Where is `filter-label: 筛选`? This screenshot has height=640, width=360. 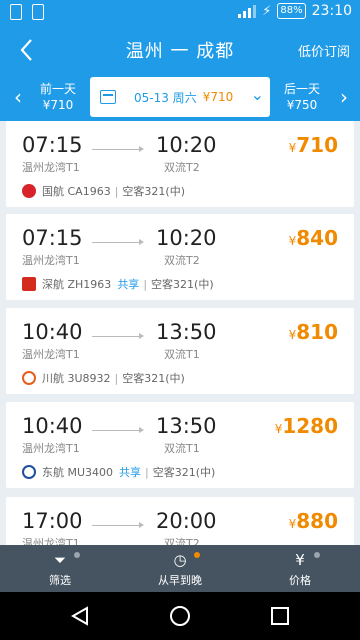
filter-label: 筛选 is located at coordinates (60, 580).